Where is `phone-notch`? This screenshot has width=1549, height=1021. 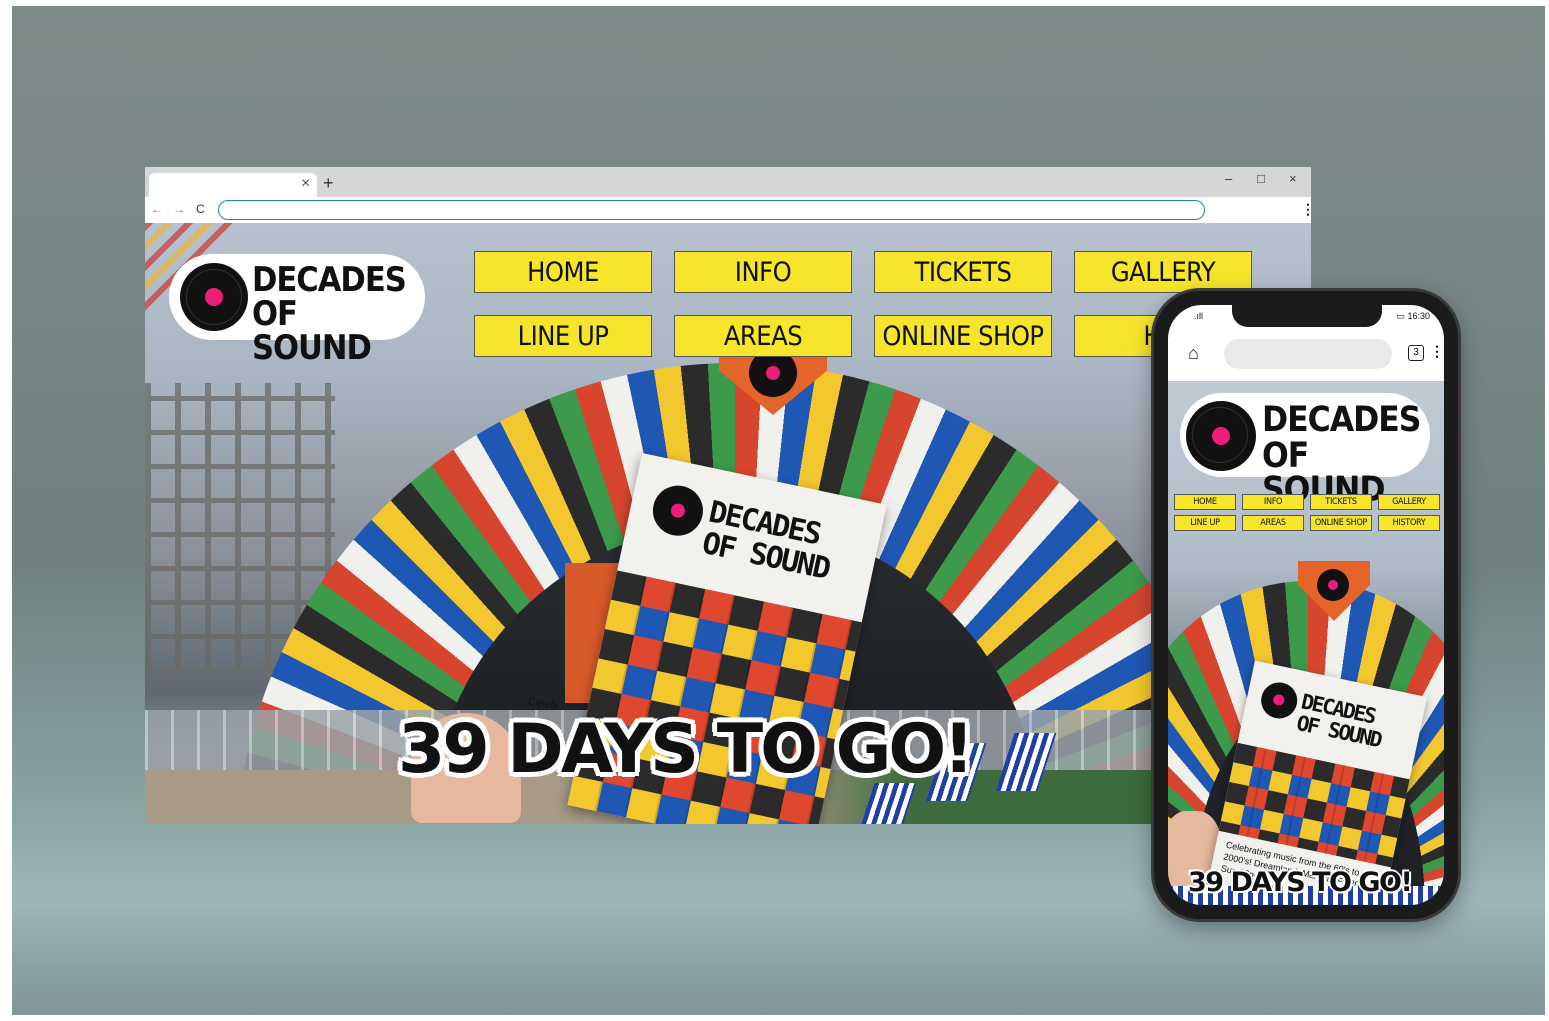 phone-notch is located at coordinates (1307, 316).